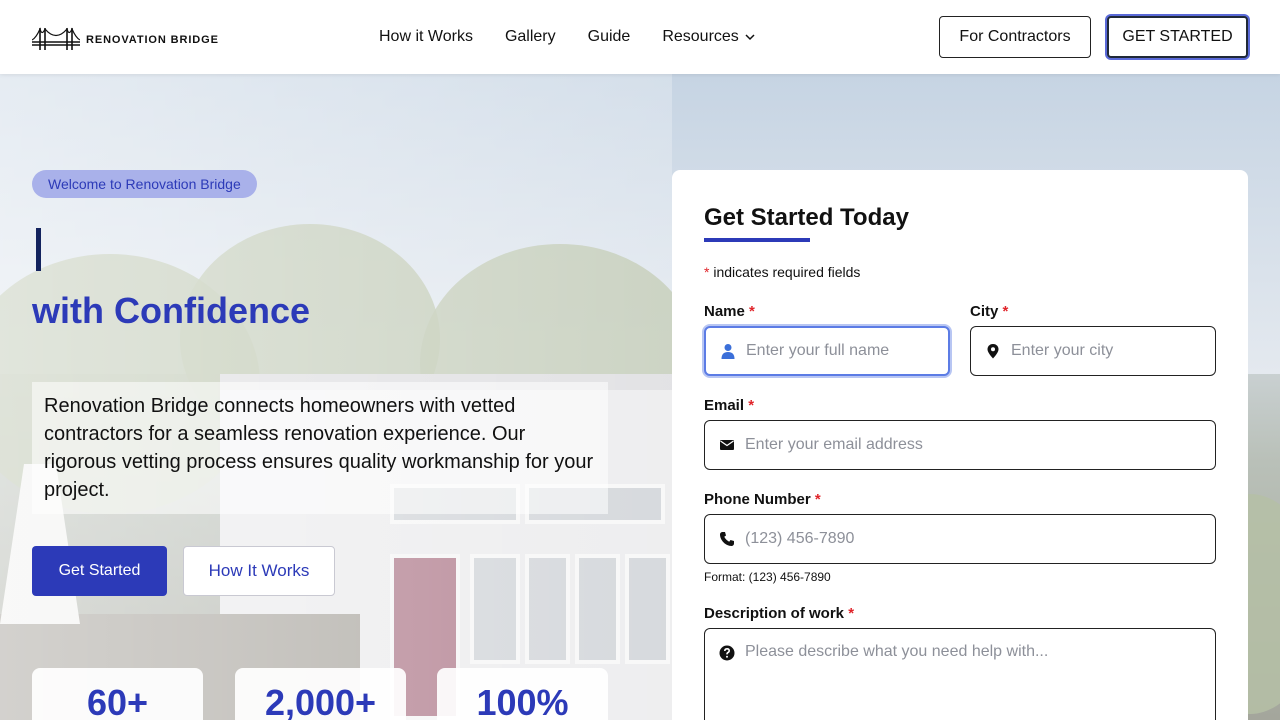 The image size is (1280, 720). I want to click on hero-title: with Confidence, so click(171, 310).